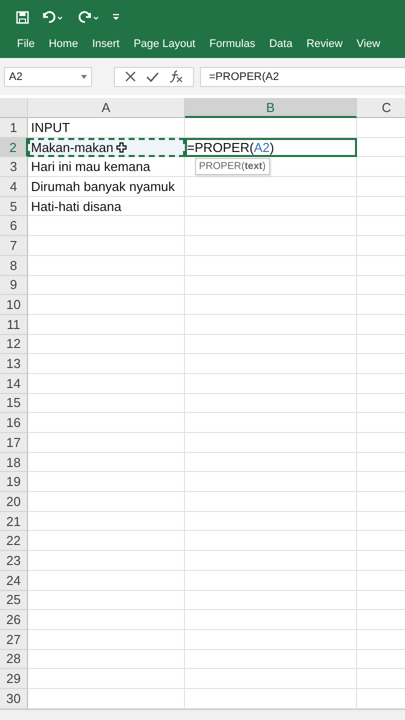  What do you see at coordinates (89, 17) in the screenshot?
I see `redo-icon` at bounding box center [89, 17].